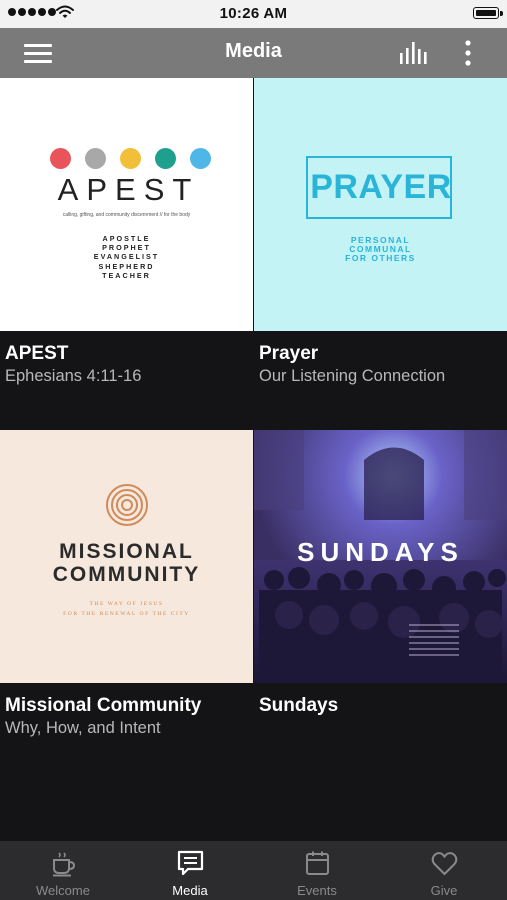  What do you see at coordinates (253, 53) in the screenshot?
I see `navigation-bar: Media` at bounding box center [253, 53].